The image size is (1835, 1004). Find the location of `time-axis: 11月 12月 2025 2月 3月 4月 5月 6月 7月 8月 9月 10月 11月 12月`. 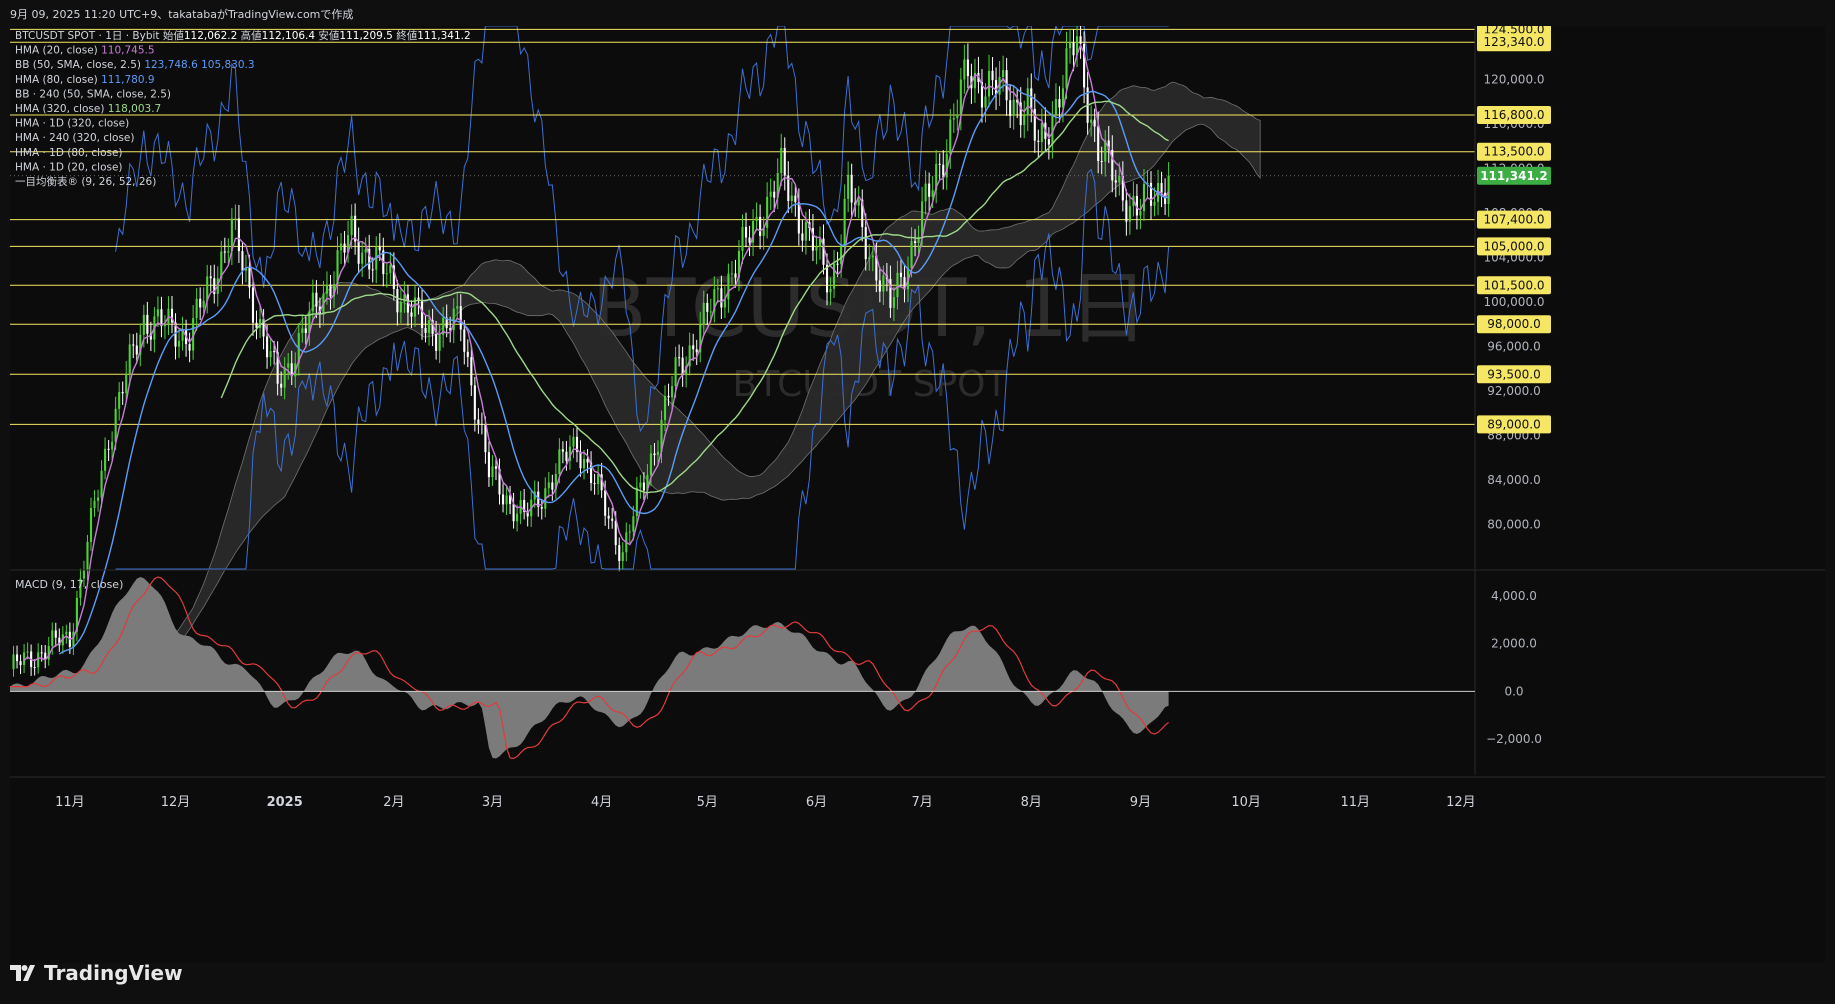

time-axis: 11月 12月 2025 2月 3月 4月 5月 6月 7月 8月 9月 10月 11月 12月 is located at coordinates (917, 793).